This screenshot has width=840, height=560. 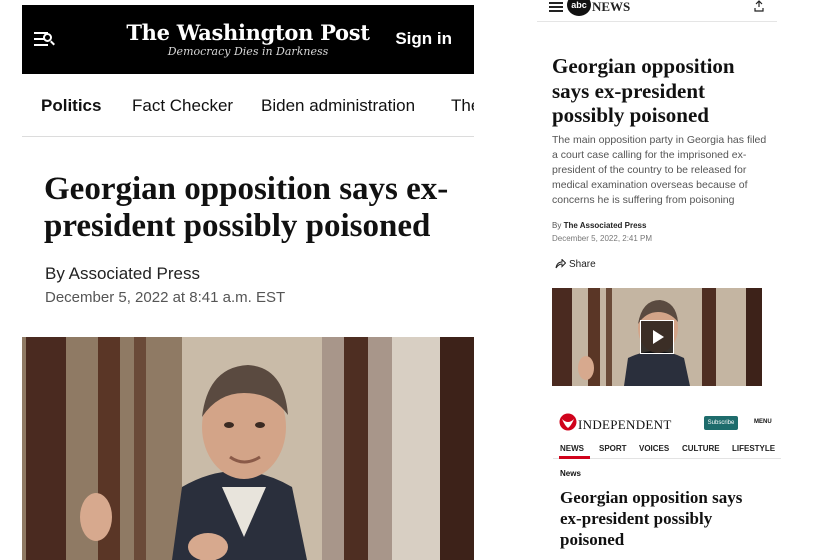 What do you see at coordinates (611, 7) in the screenshot?
I see `abc-logo-text: NEWS` at bounding box center [611, 7].